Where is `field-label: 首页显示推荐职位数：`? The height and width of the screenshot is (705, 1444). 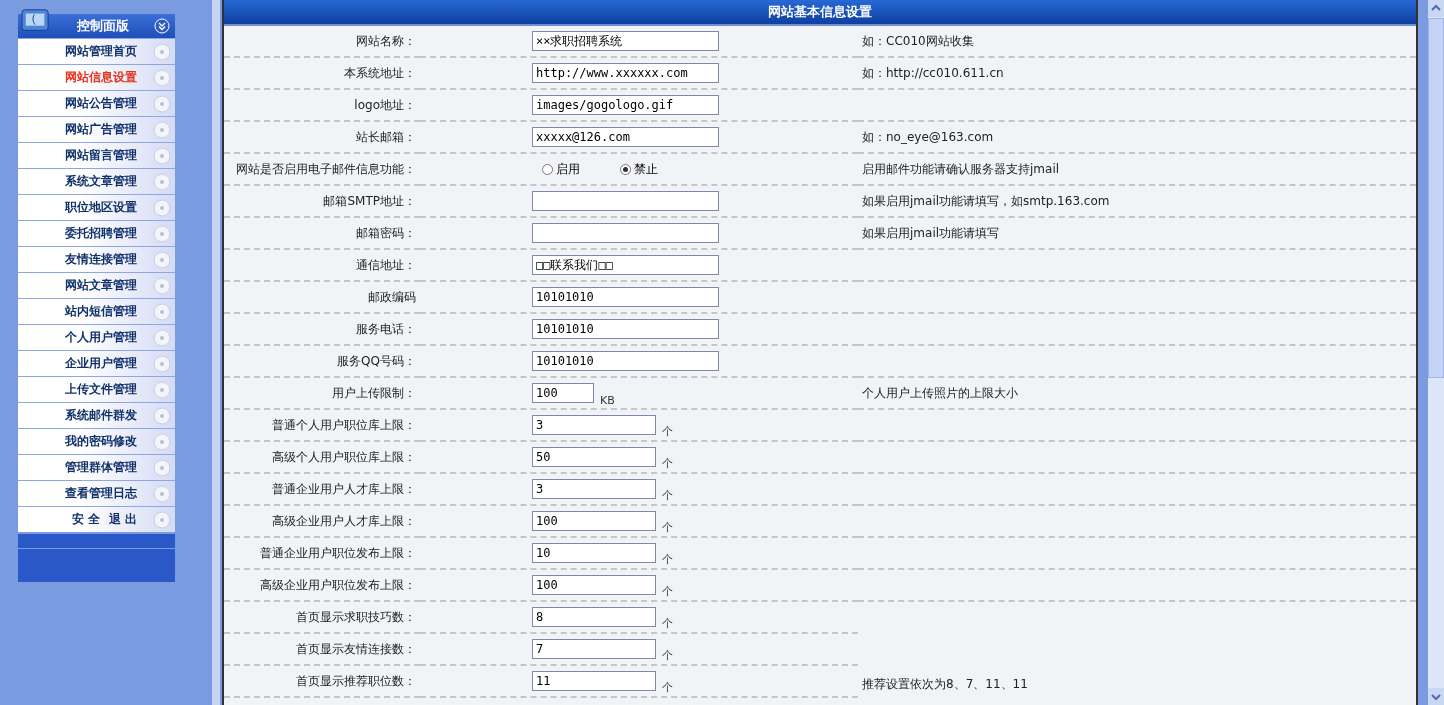
field-label: 首页显示推荐职位数： is located at coordinates (356, 680).